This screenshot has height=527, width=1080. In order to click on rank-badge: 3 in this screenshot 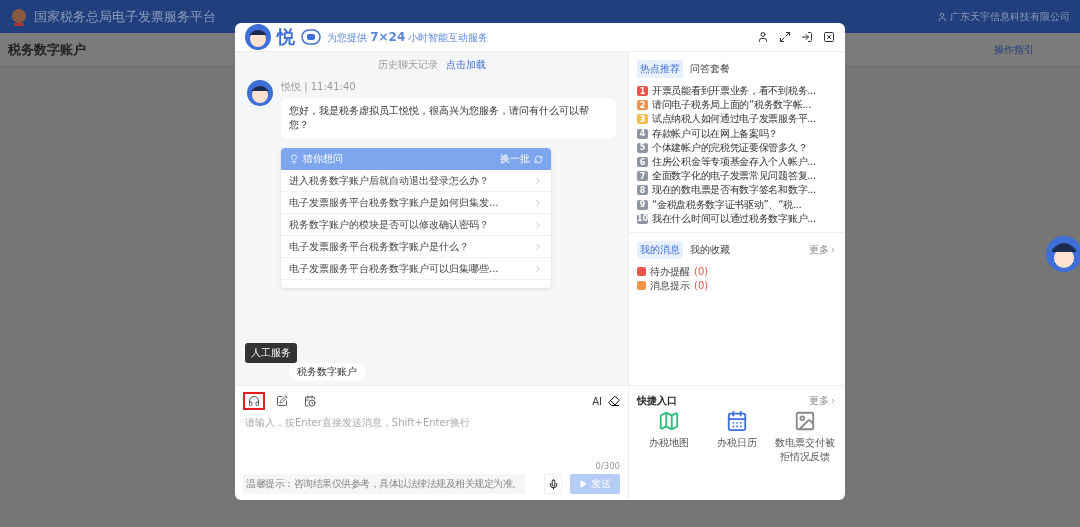, I will do `click(642, 119)`.